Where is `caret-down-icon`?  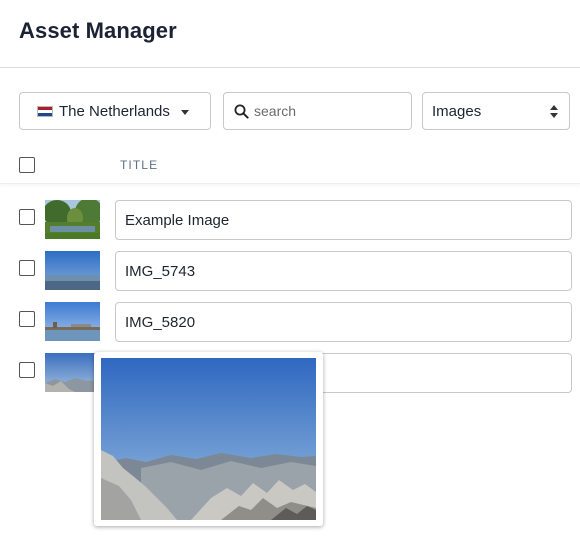
caret-down-icon is located at coordinates (185, 112).